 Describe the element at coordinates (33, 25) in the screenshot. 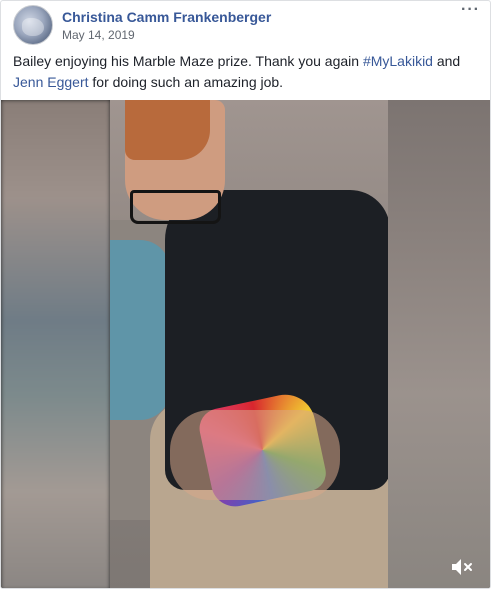

I see `author-avatar` at that location.